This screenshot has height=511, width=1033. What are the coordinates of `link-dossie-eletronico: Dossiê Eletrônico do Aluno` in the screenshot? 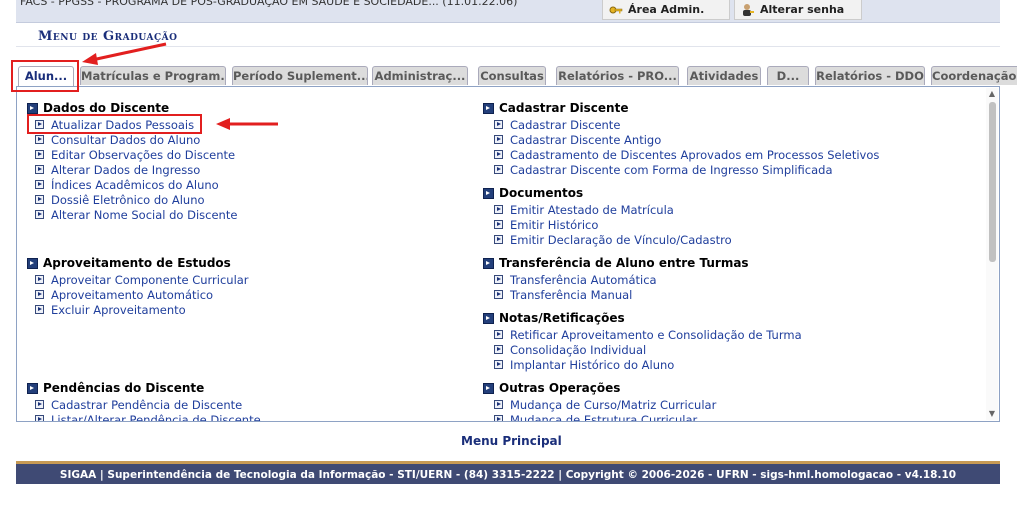 It's located at (120, 199).